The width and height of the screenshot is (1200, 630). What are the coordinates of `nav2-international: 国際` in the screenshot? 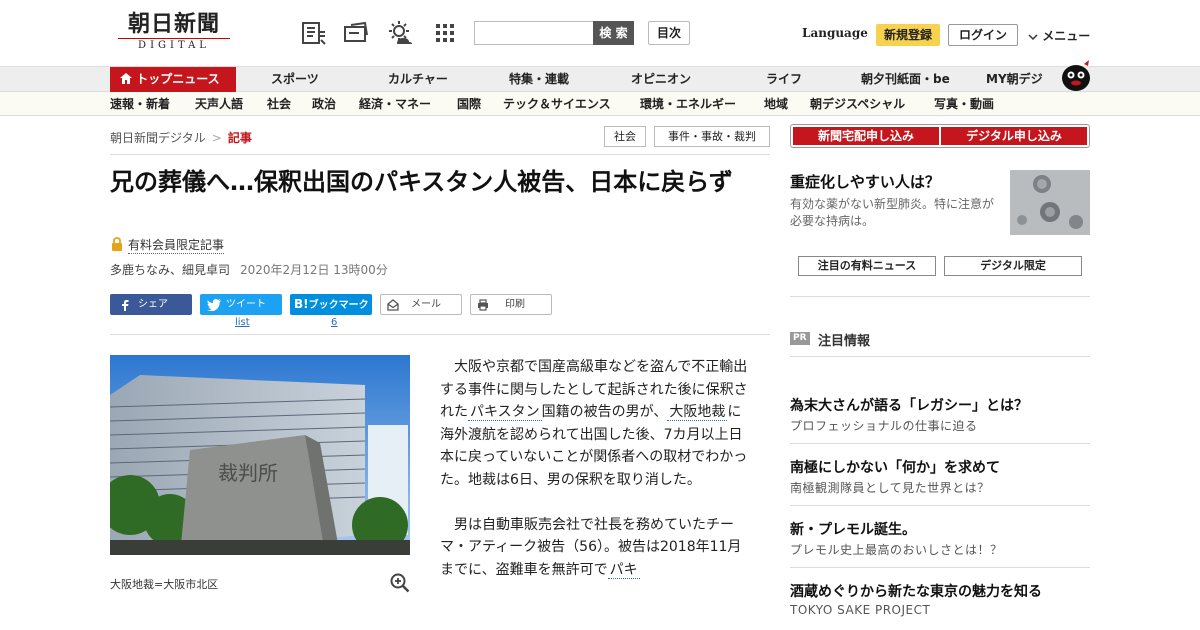 It's located at (469, 103).